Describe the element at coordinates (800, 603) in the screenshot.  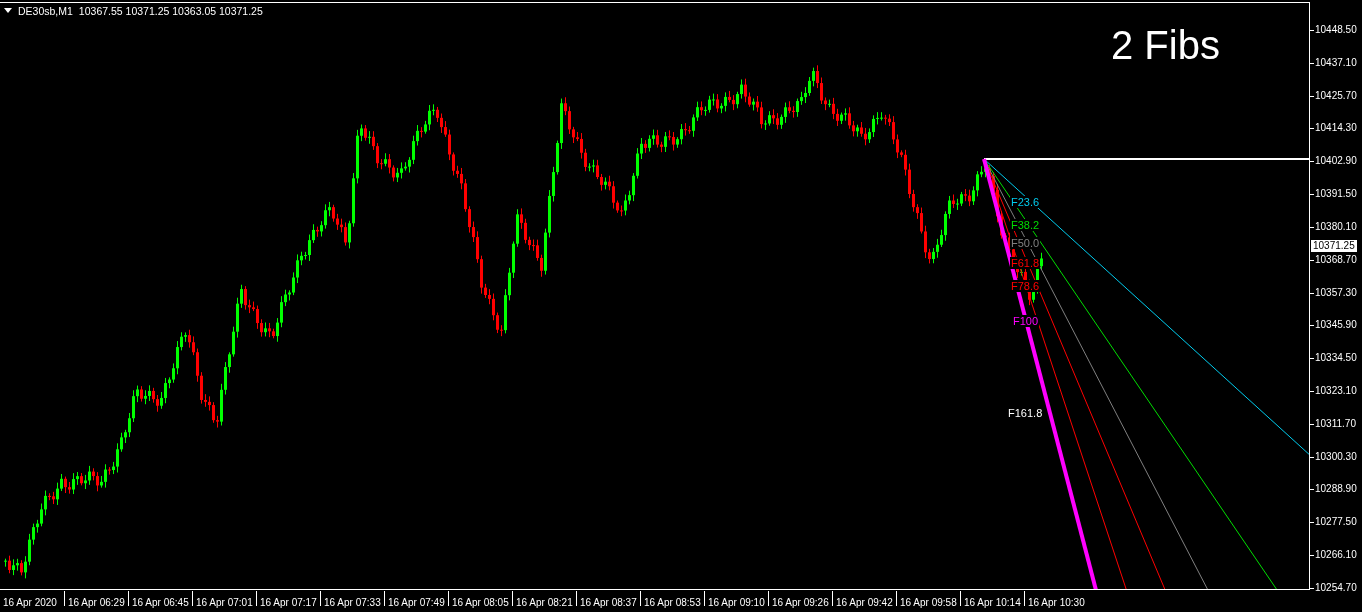
I see `time-axis-label: 16 Apr 09:26` at that location.